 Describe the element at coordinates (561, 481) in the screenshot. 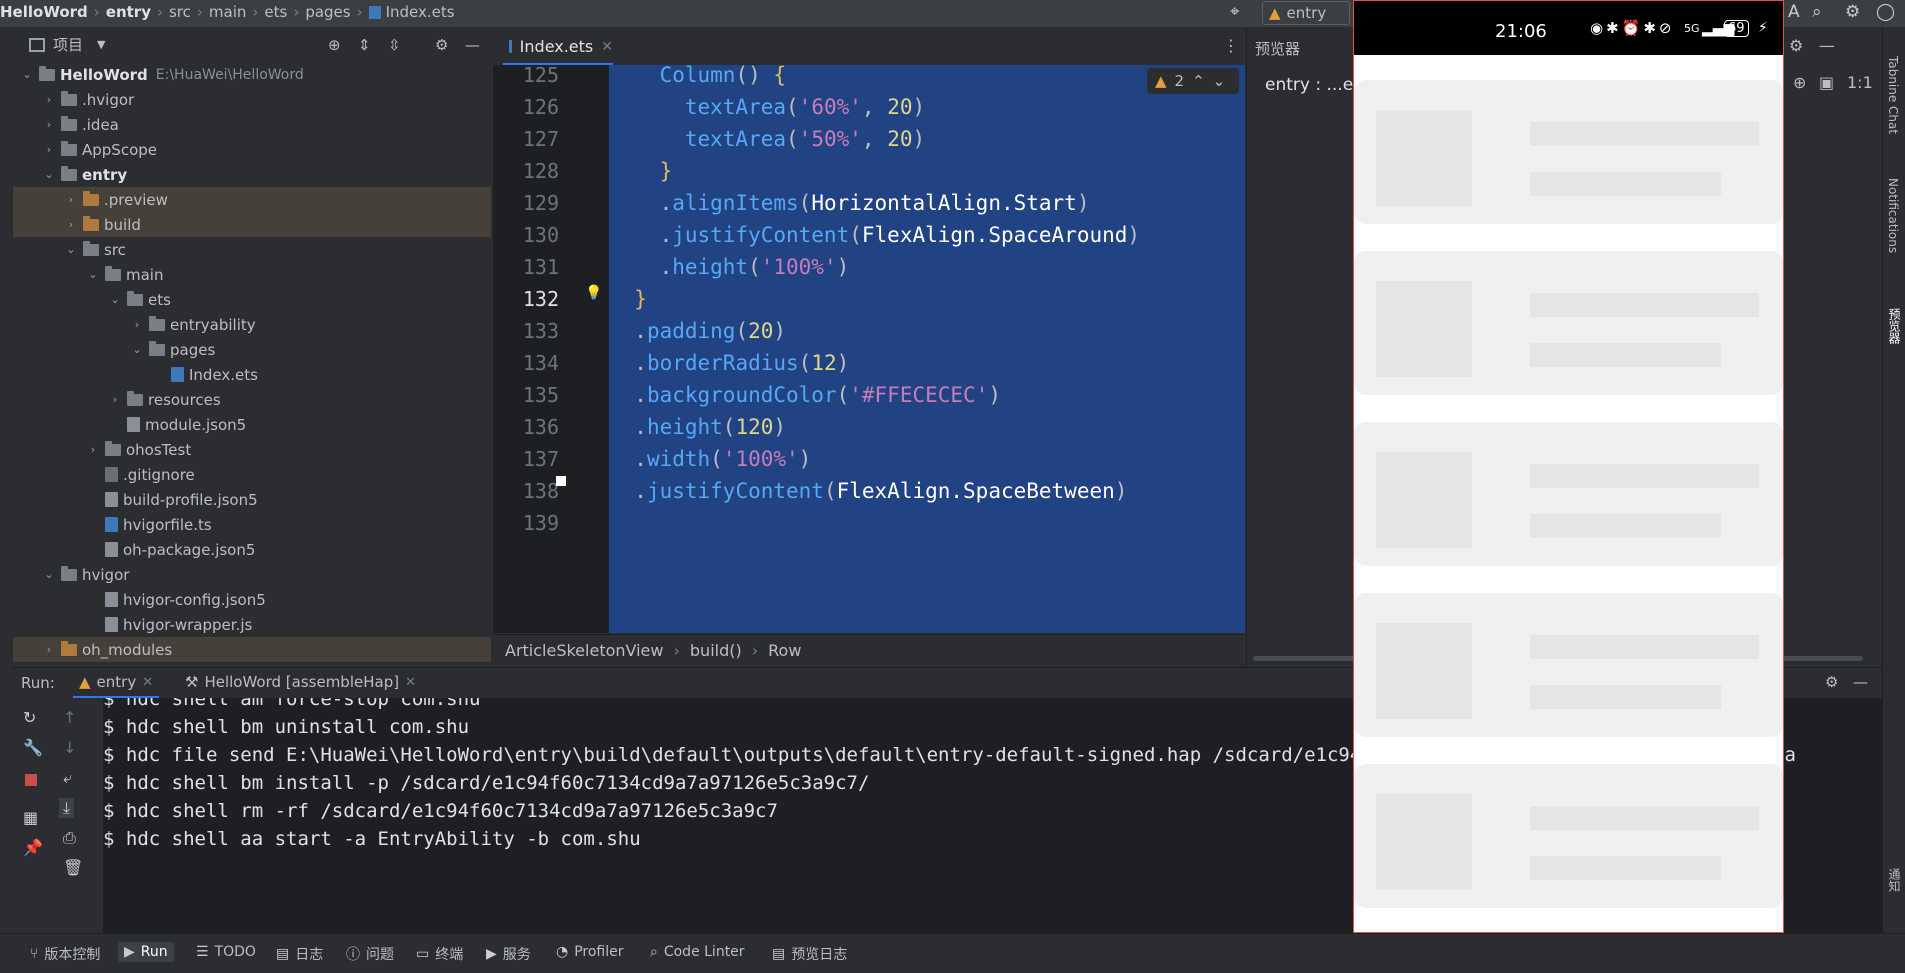

I see `color-swatch-icon` at that location.